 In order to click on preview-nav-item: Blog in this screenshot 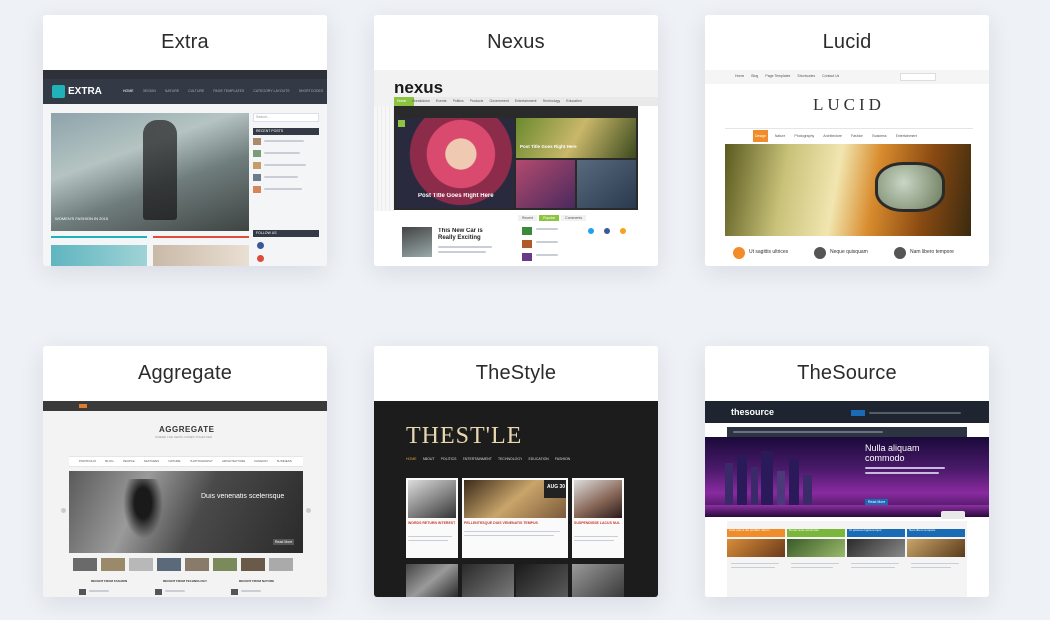, I will do `click(755, 76)`.